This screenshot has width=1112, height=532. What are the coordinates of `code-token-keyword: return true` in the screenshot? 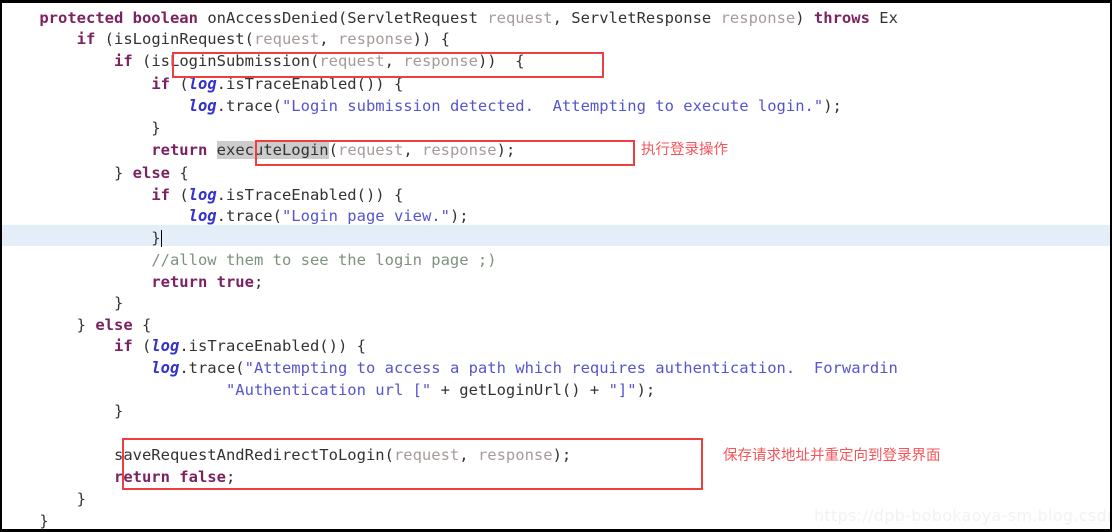 It's located at (202, 282).